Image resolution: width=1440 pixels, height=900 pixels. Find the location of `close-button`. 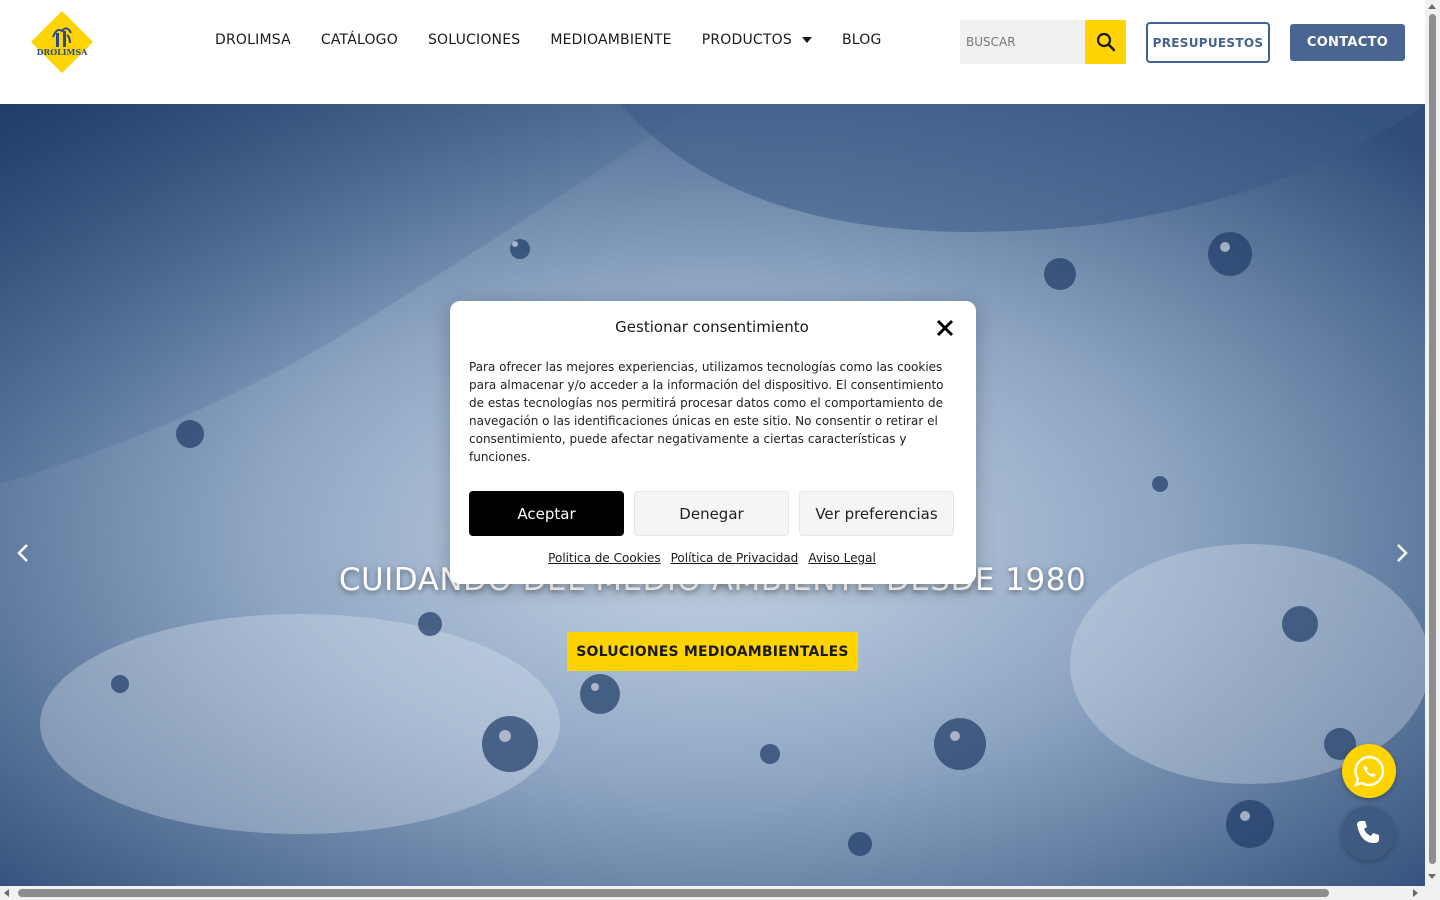

close-button is located at coordinates (945, 328).